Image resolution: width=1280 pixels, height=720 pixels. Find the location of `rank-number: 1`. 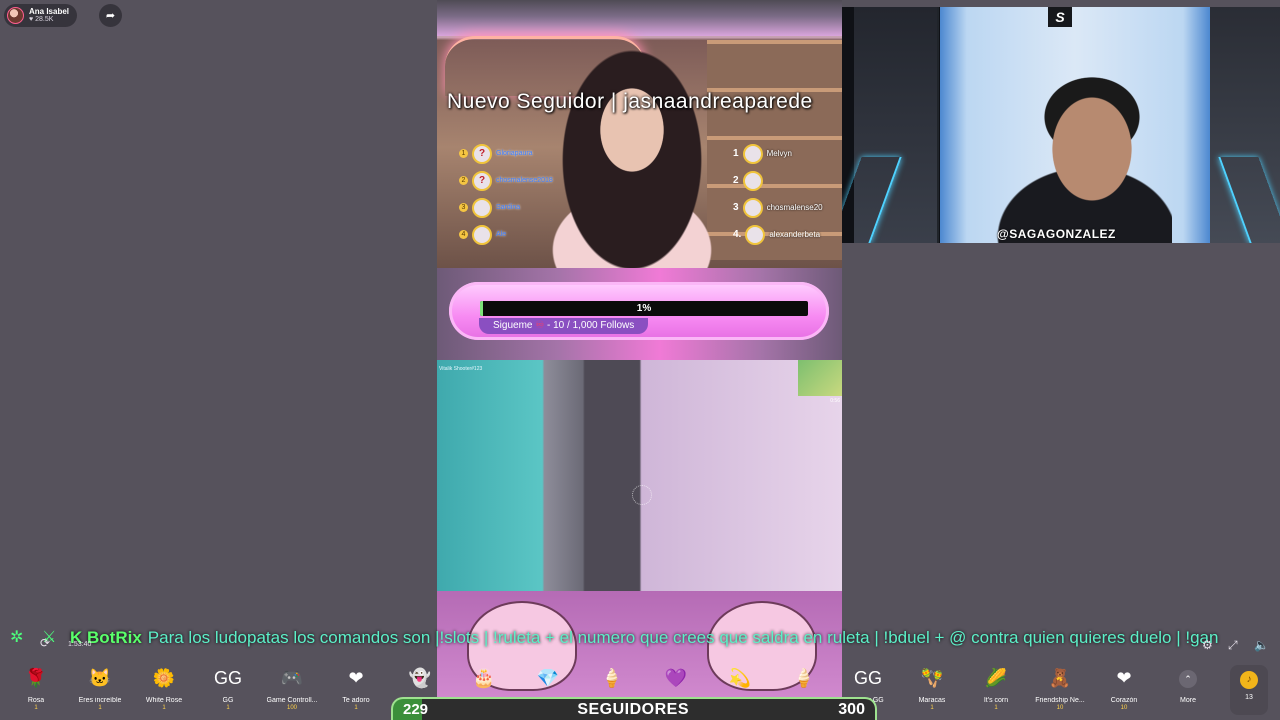

rank-number: 1 is located at coordinates (736, 153).